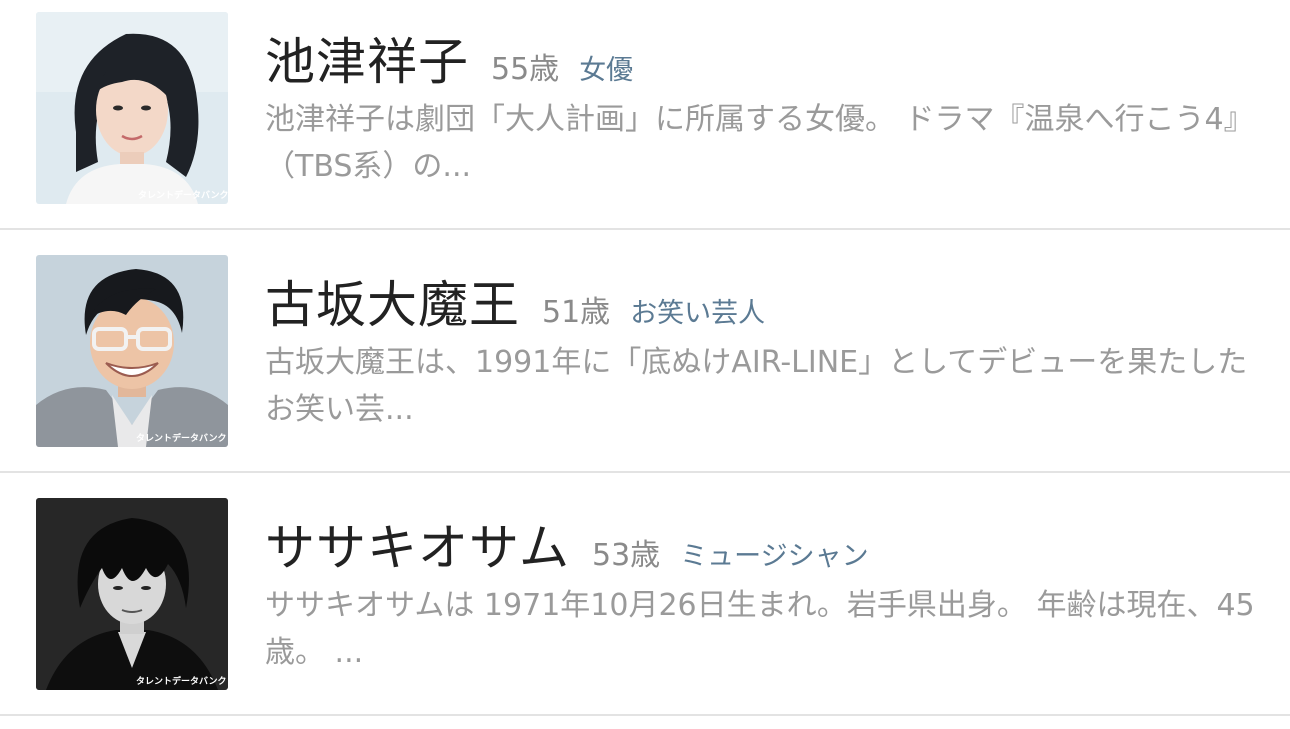  I want to click on person-header: 古坂大魔王 51歳 お笑い芸人, so click(515, 300).